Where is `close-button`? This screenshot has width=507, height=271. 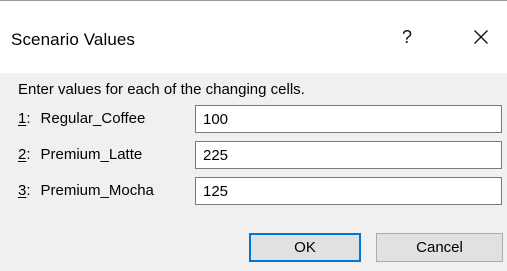
close-button is located at coordinates (481, 37).